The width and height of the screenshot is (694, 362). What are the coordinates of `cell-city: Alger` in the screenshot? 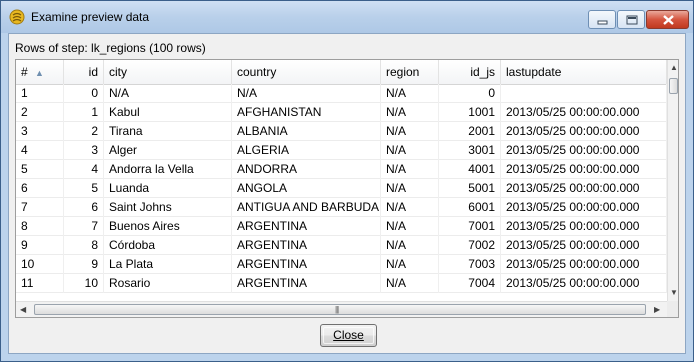 It's located at (168, 150).